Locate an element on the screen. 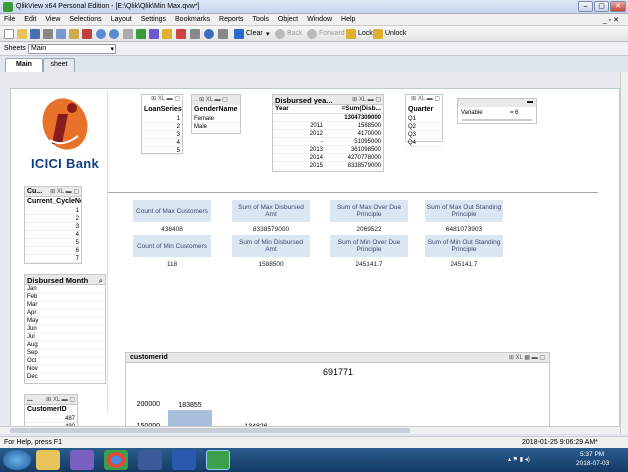 This screenshot has height=472, width=628. kpi-label: Sum of Max Over Due Principle is located at coordinates (369, 211).